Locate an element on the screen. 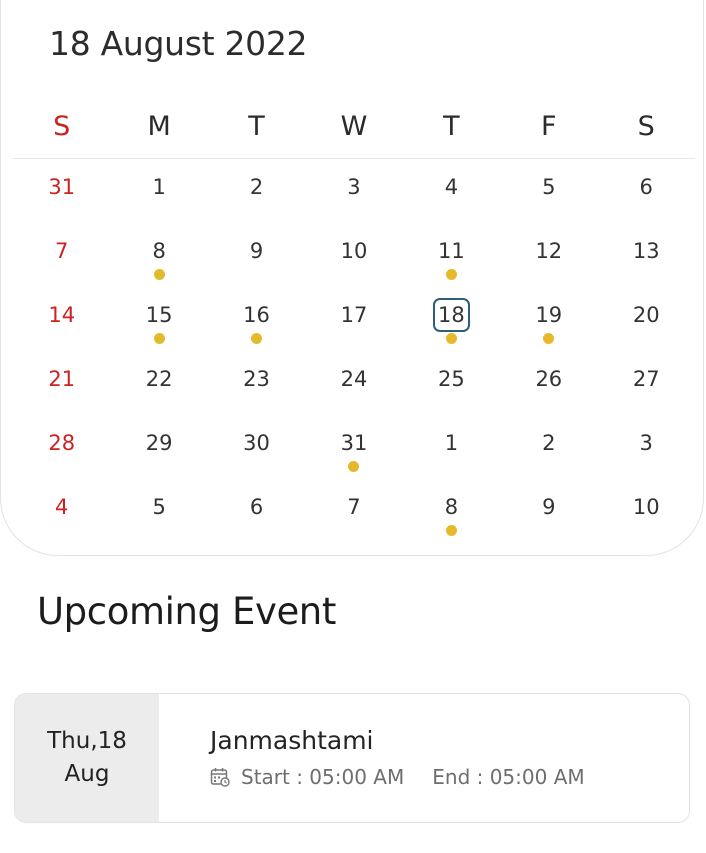 The image size is (706, 853). day-cell: 20 is located at coordinates (646, 320).